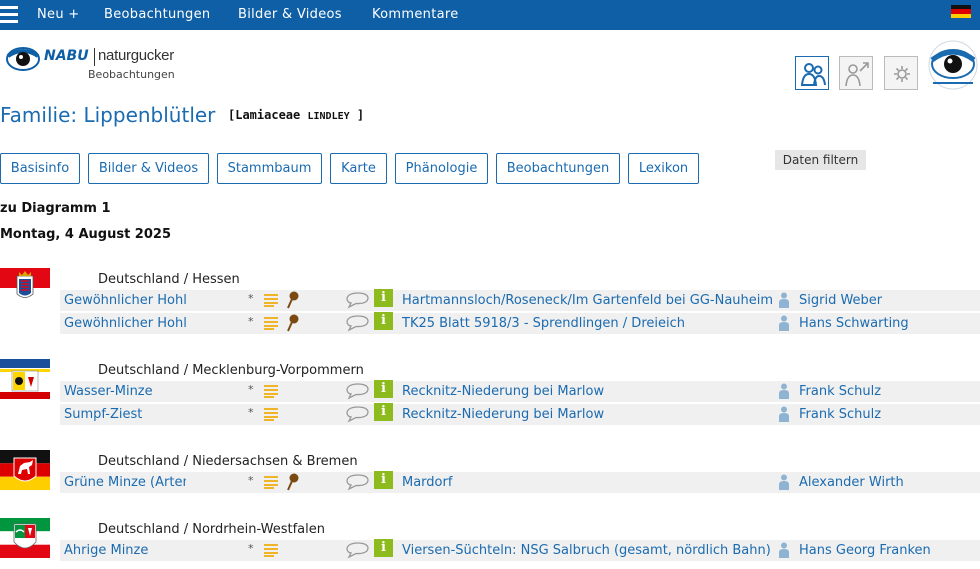  I want to click on hessen-flag-icon, so click(25, 288).